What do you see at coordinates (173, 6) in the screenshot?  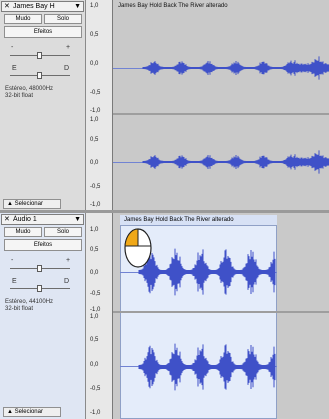 I see `clip-name: James Bay Hold Back The River alterado` at bounding box center [173, 6].